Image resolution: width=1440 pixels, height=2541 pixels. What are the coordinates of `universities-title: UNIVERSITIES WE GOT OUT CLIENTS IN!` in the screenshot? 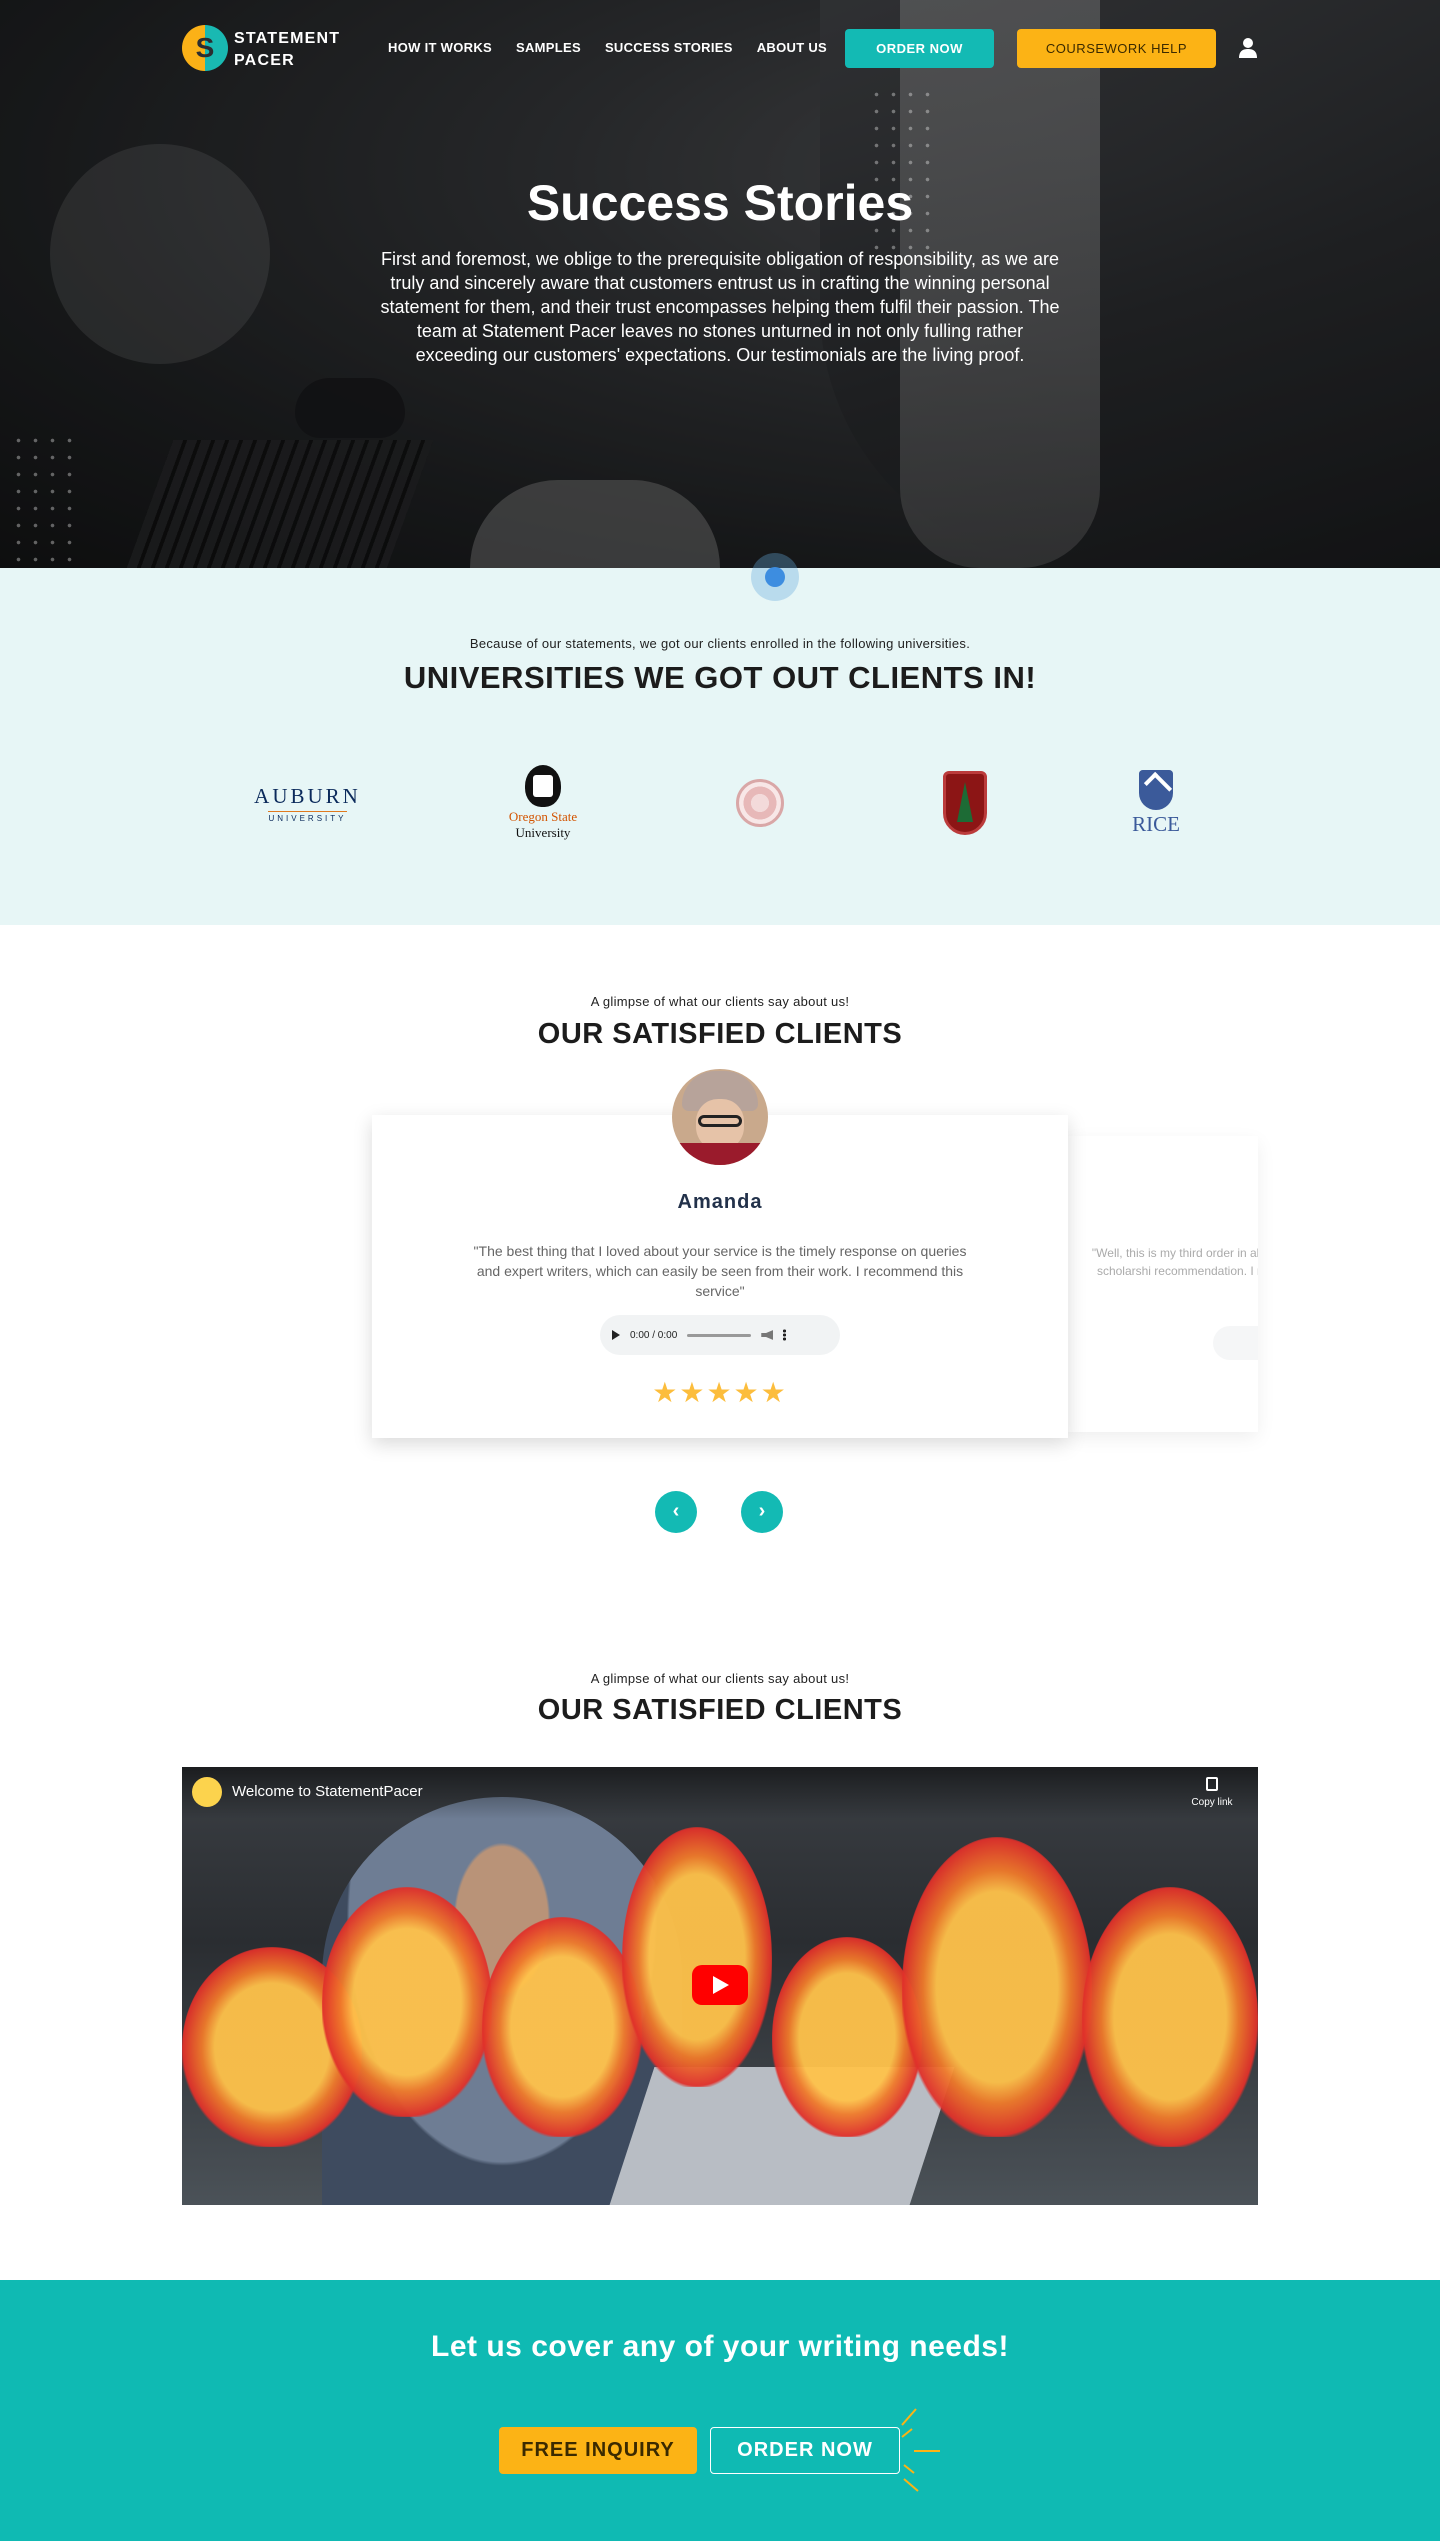 It's located at (720, 677).